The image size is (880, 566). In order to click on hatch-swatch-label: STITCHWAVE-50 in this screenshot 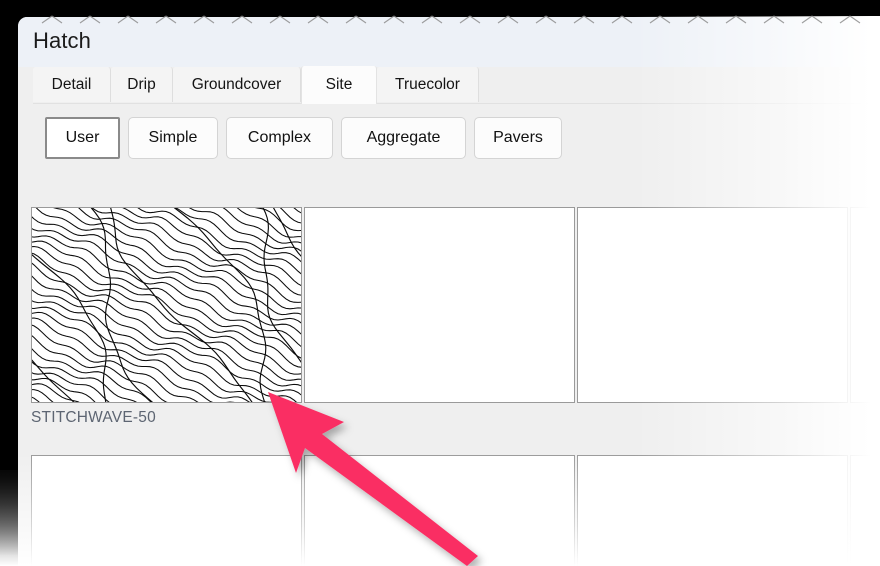, I will do `click(93, 417)`.